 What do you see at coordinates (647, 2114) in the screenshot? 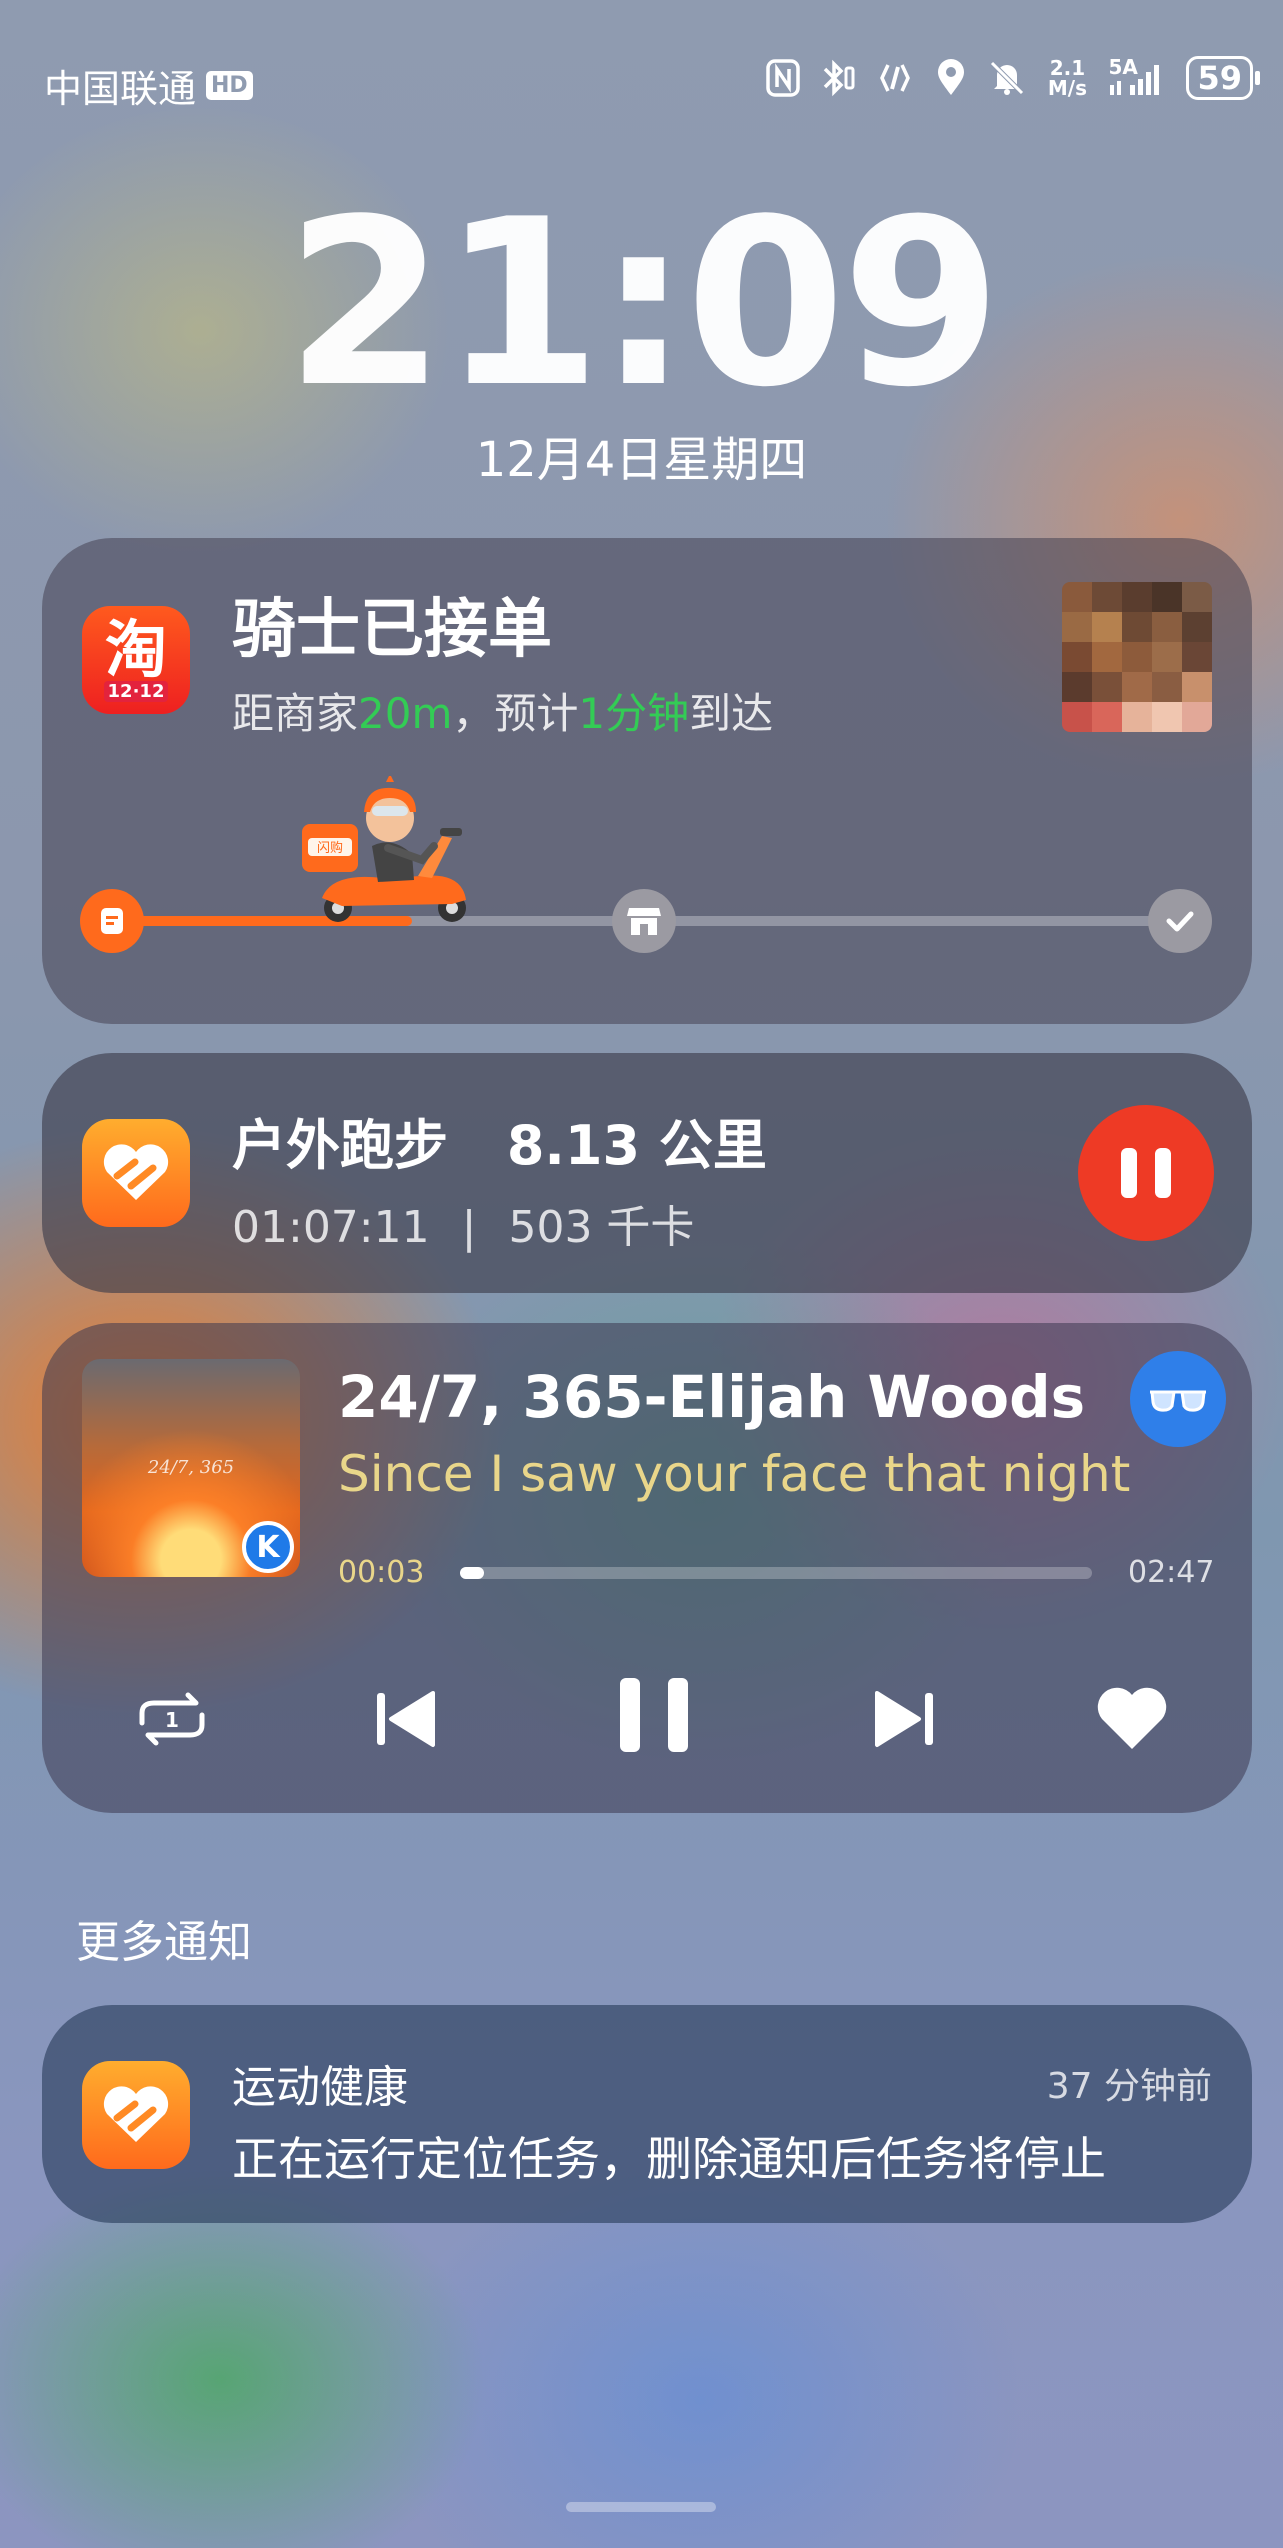
I see `health-notification: 运动健康 37 分钟前 正在运行定位任务，删除通知后任务将停止` at bounding box center [647, 2114].